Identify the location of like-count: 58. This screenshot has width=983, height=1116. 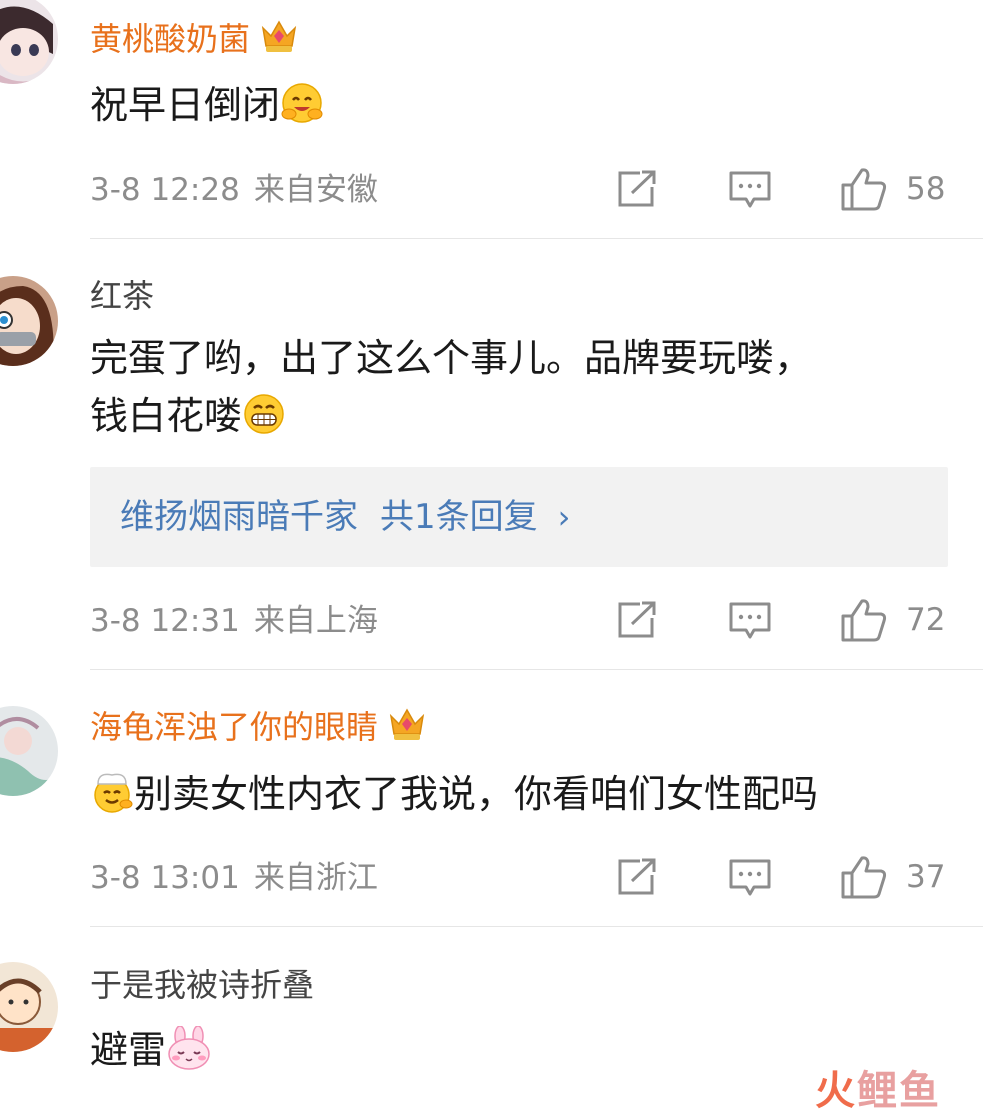
(926, 189).